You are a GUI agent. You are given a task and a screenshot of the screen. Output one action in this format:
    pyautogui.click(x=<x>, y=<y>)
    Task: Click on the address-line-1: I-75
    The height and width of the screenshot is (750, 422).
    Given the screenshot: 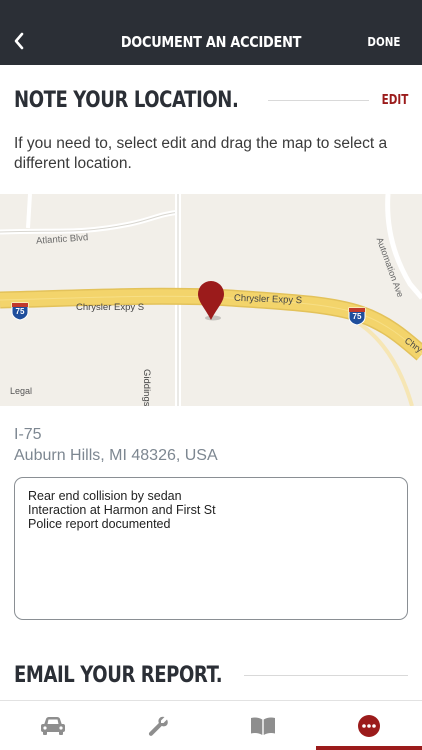 What is the action you would take?
    pyautogui.click(x=28, y=434)
    